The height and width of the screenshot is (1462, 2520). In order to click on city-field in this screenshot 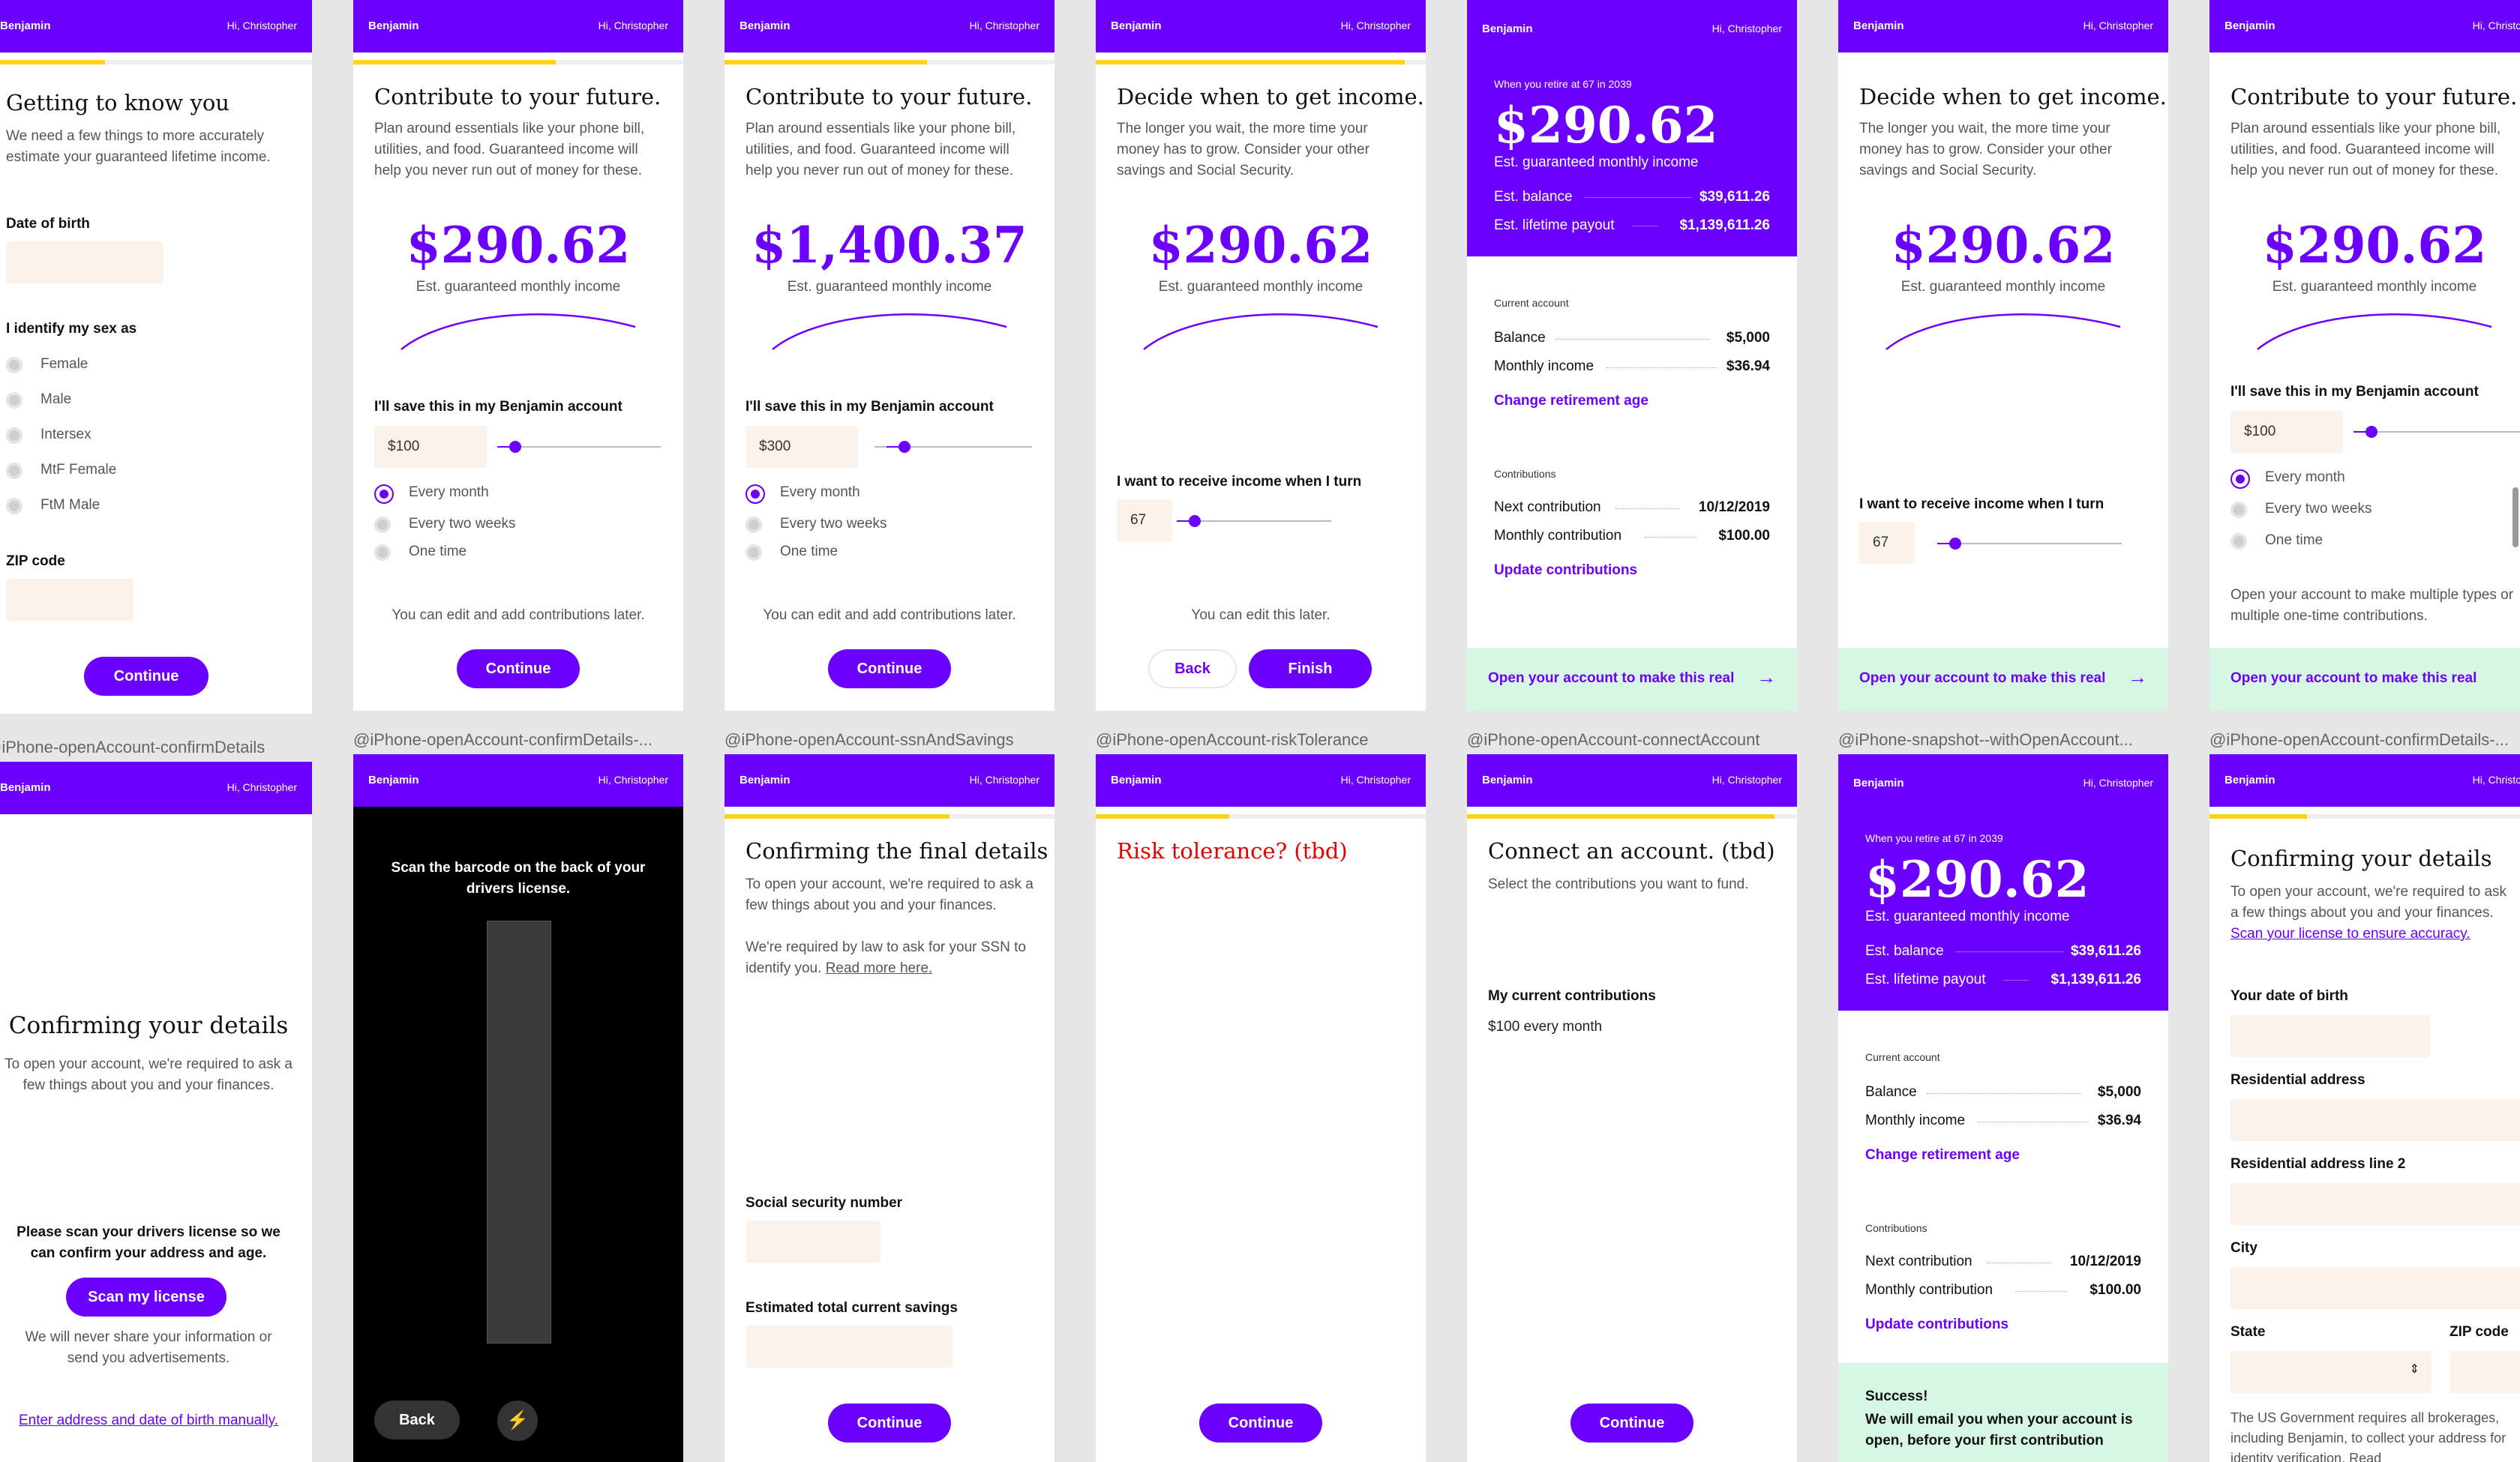, I will do `click(2375, 1288)`.